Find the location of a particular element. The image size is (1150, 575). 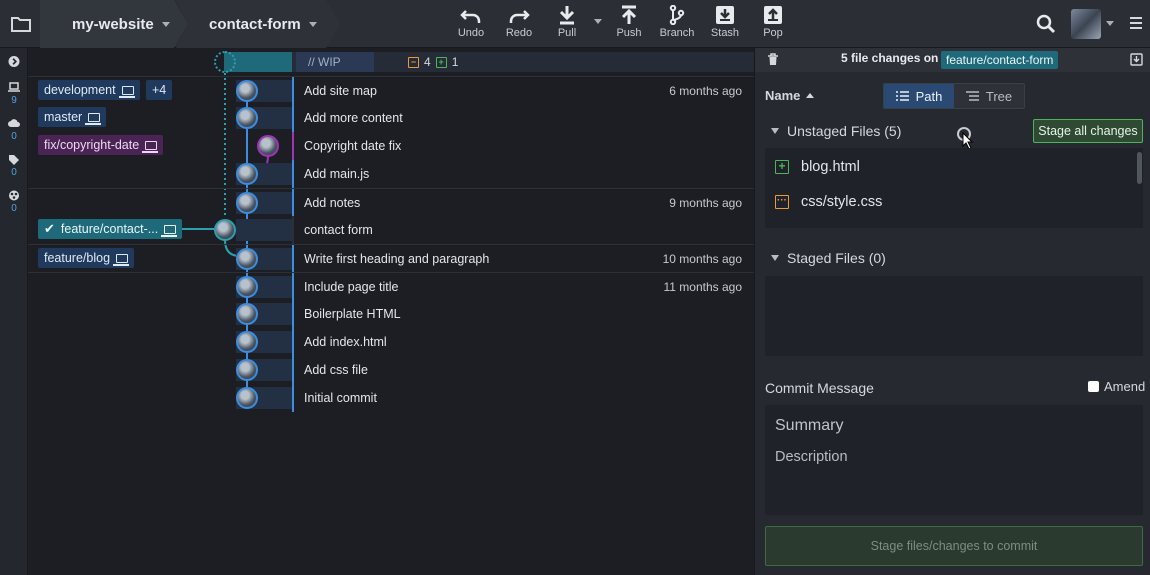

table-row: development +4 Add site map 6 months ago is located at coordinates (391, 90).